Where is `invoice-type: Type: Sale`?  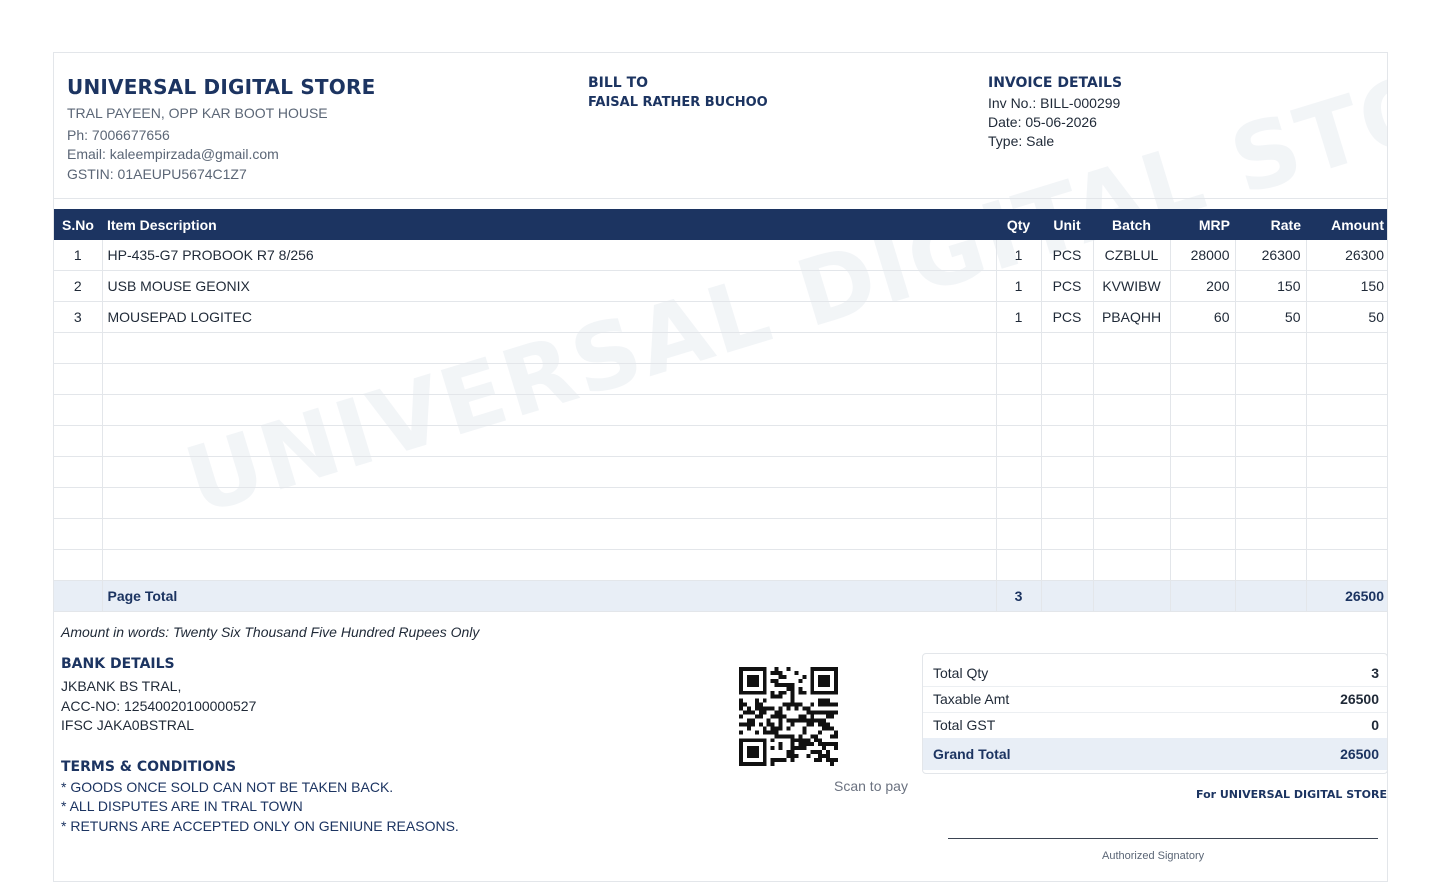
invoice-type: Type: Sale is located at coordinates (1021, 141).